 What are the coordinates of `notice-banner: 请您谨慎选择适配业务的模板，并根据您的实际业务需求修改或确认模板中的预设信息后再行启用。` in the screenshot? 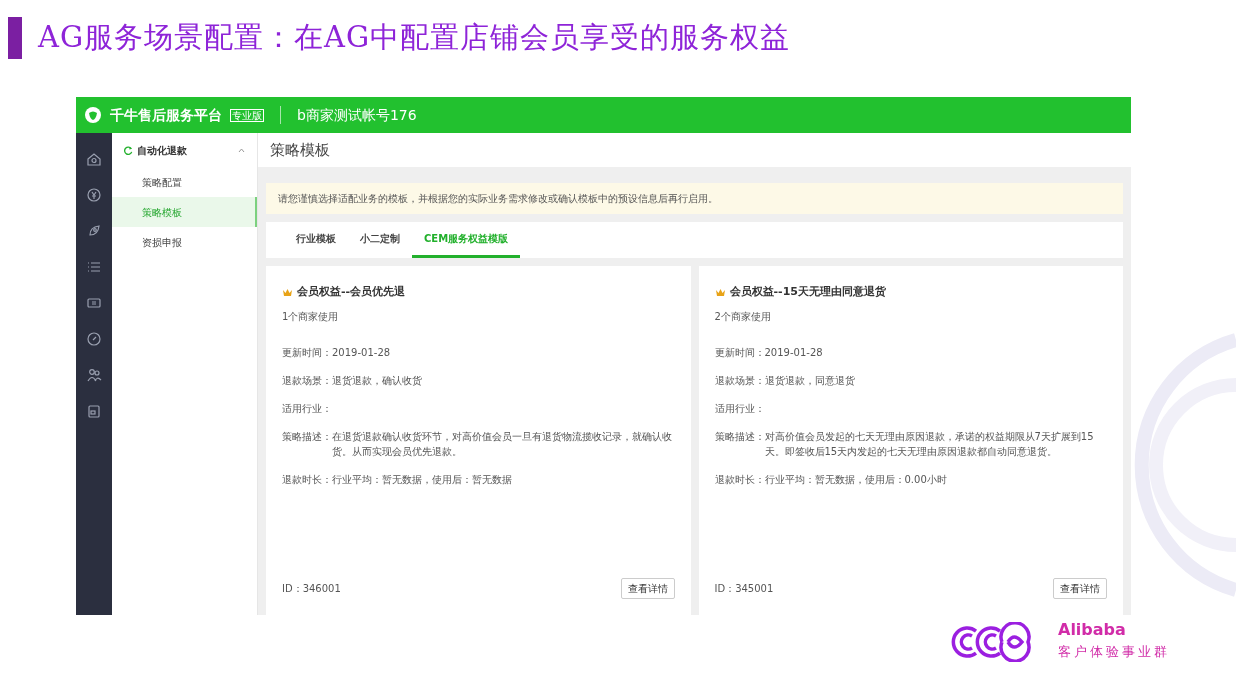 It's located at (694, 198).